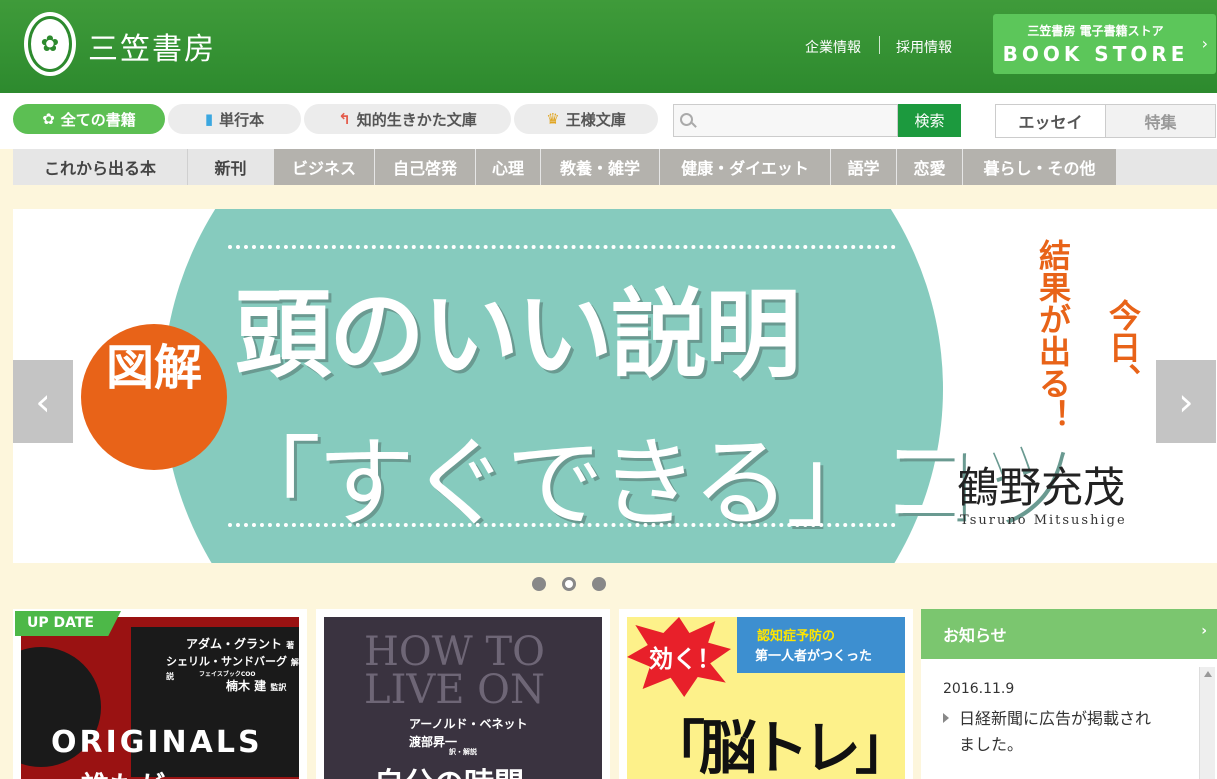 The image size is (1217, 779). Describe the element at coordinates (929, 167) in the screenshot. I see `category-love: 恋愛` at that location.